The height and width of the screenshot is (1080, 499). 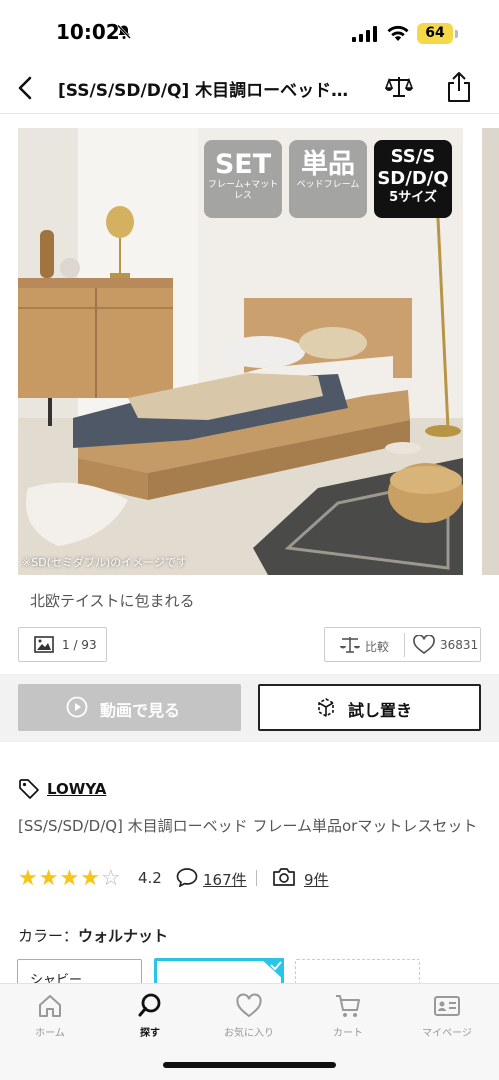 What do you see at coordinates (447, 1033) in the screenshot?
I see `tab-mypage-label: マイページ` at bounding box center [447, 1033].